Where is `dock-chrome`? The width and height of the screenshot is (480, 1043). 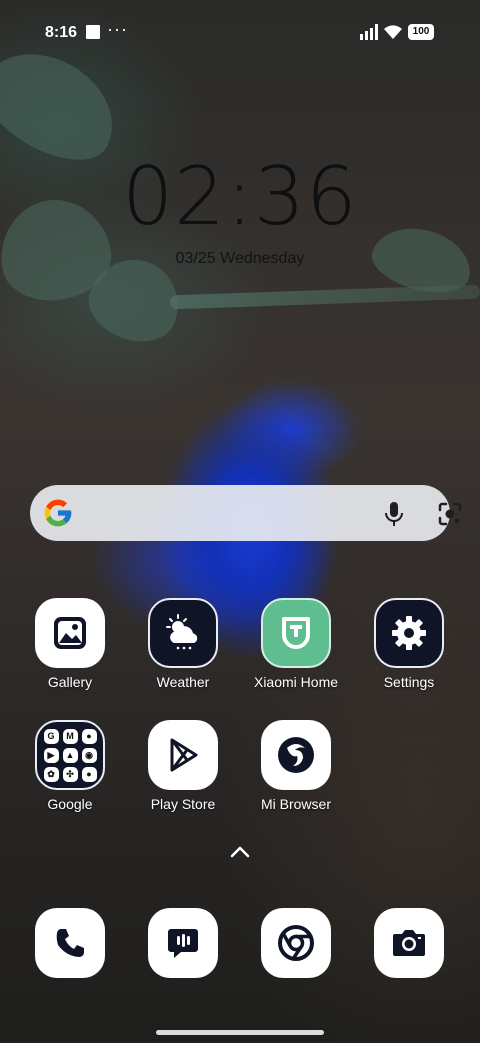
dock-chrome is located at coordinates (296, 943).